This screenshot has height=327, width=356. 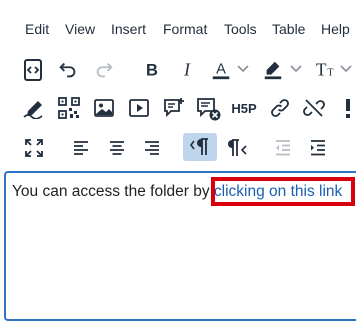 I want to click on svg-text: B, so click(x=152, y=71).